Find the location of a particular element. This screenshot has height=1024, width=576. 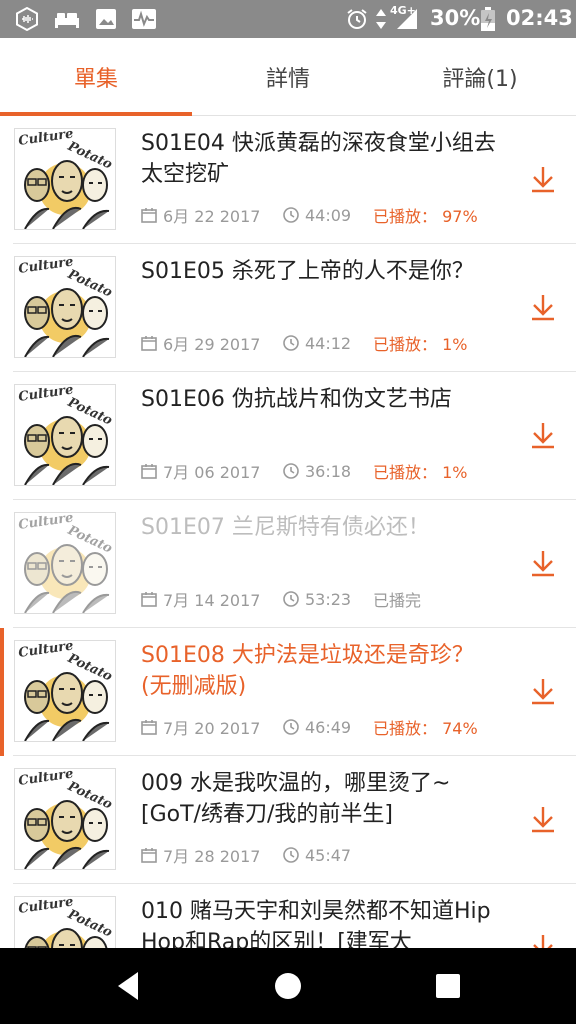

episode-duration: 53:23 is located at coordinates (328, 599).